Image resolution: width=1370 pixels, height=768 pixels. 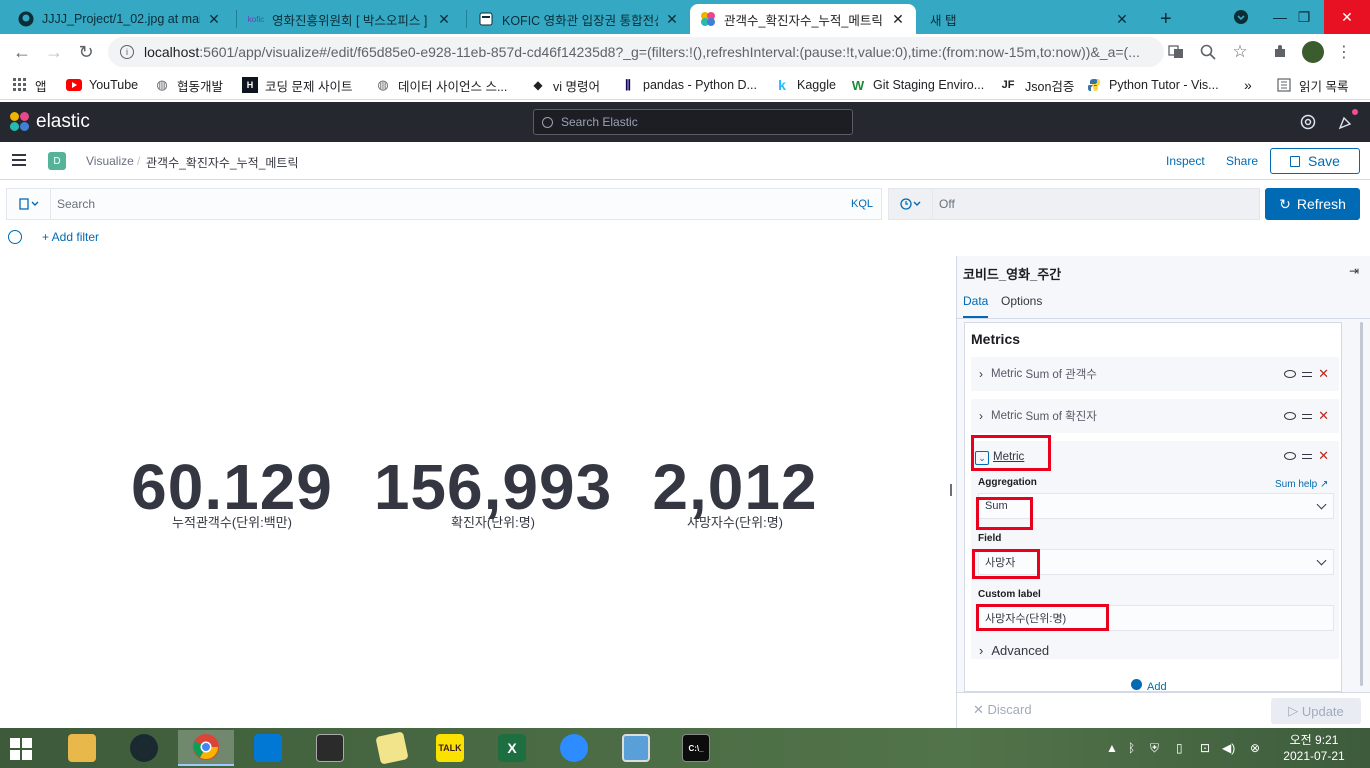 What do you see at coordinates (29, 204) in the screenshot?
I see `saved-query-menu` at bounding box center [29, 204].